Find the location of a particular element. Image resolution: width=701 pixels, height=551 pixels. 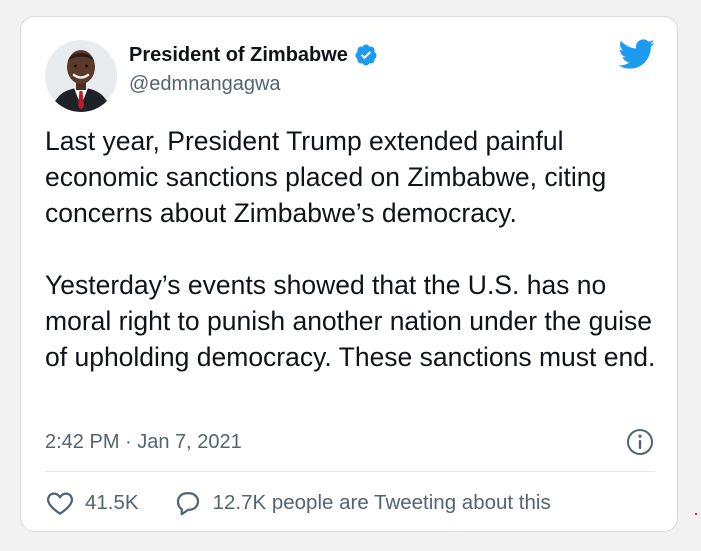

tweeting-about-text: 12.7K people are Tweeting about this is located at coordinates (381, 502).